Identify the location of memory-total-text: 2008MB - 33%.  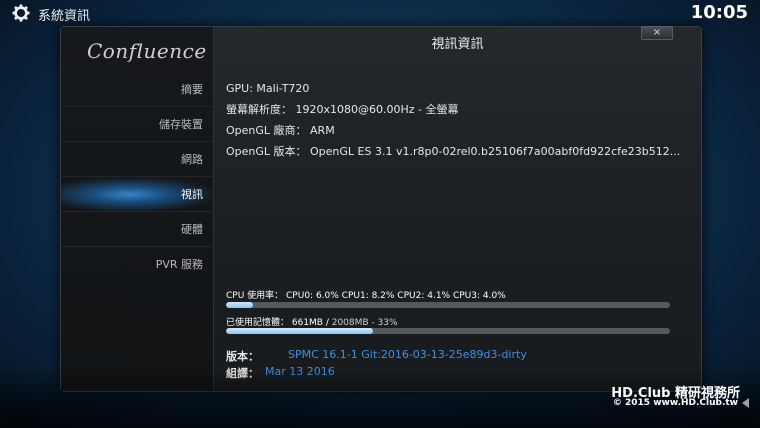
(364, 323).